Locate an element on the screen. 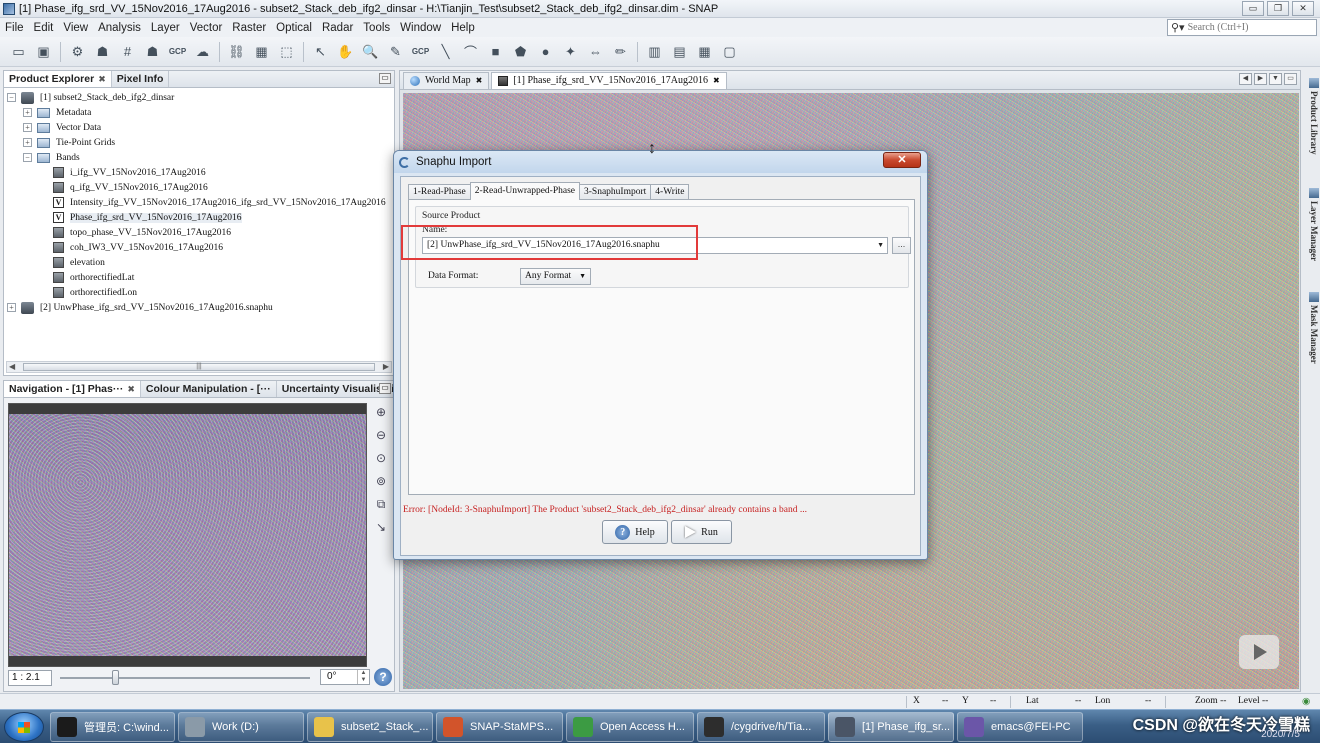 The width and height of the screenshot is (1320, 743). dialog-title-bar: Snaphu Import ✕ is located at coordinates (660, 162).